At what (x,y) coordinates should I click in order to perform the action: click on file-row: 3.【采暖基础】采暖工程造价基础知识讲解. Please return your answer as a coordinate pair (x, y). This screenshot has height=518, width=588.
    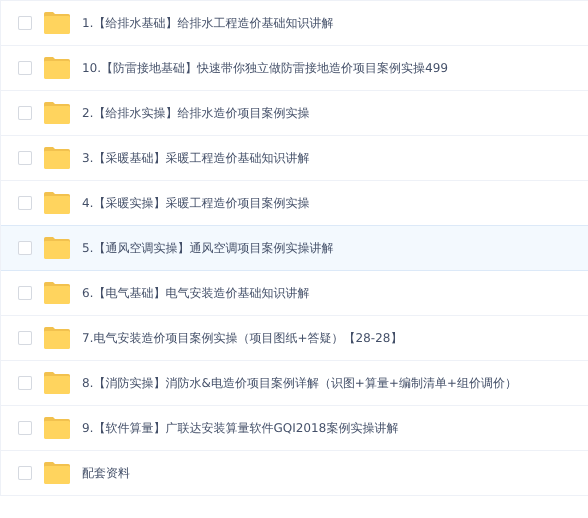
    Looking at the image, I should click on (294, 158).